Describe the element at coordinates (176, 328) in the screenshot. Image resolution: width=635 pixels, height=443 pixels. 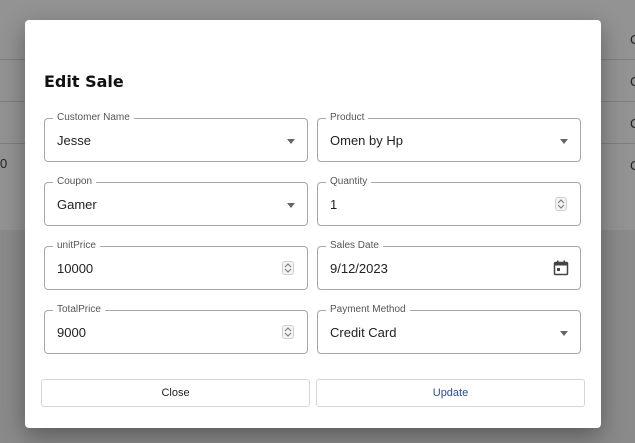
I see `total-price-input: TotalPrice 9000` at that location.